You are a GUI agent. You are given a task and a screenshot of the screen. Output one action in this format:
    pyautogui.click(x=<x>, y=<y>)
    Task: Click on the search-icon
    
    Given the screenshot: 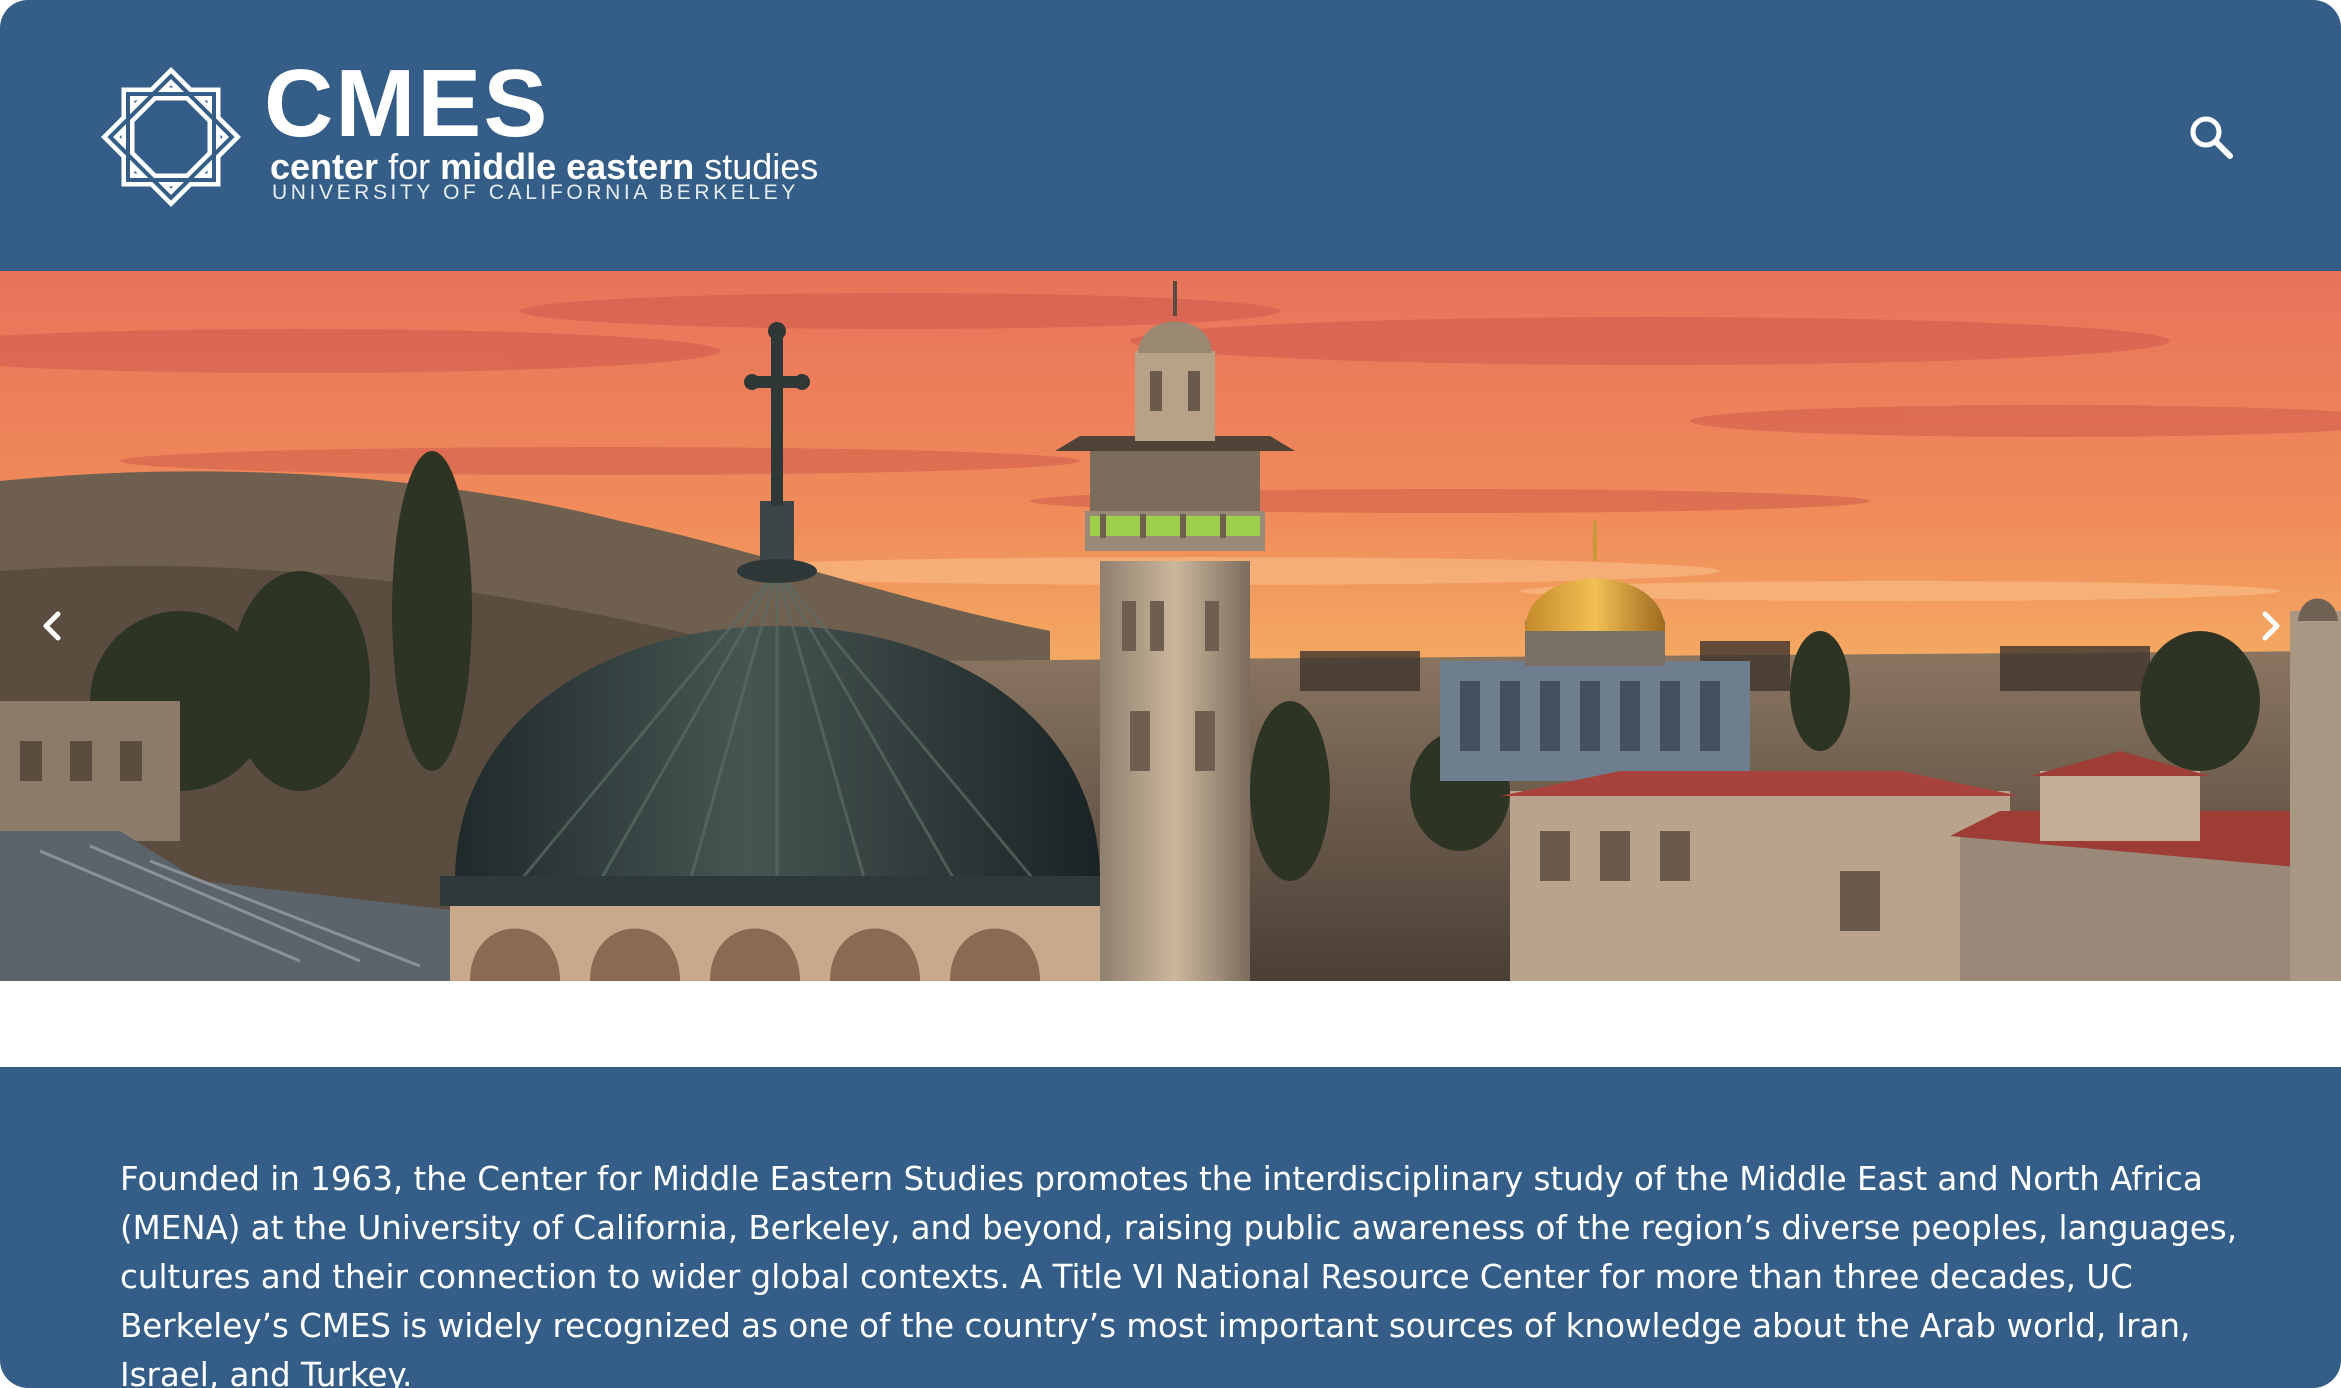 What is the action you would take?
    pyautogui.click(x=2211, y=137)
    